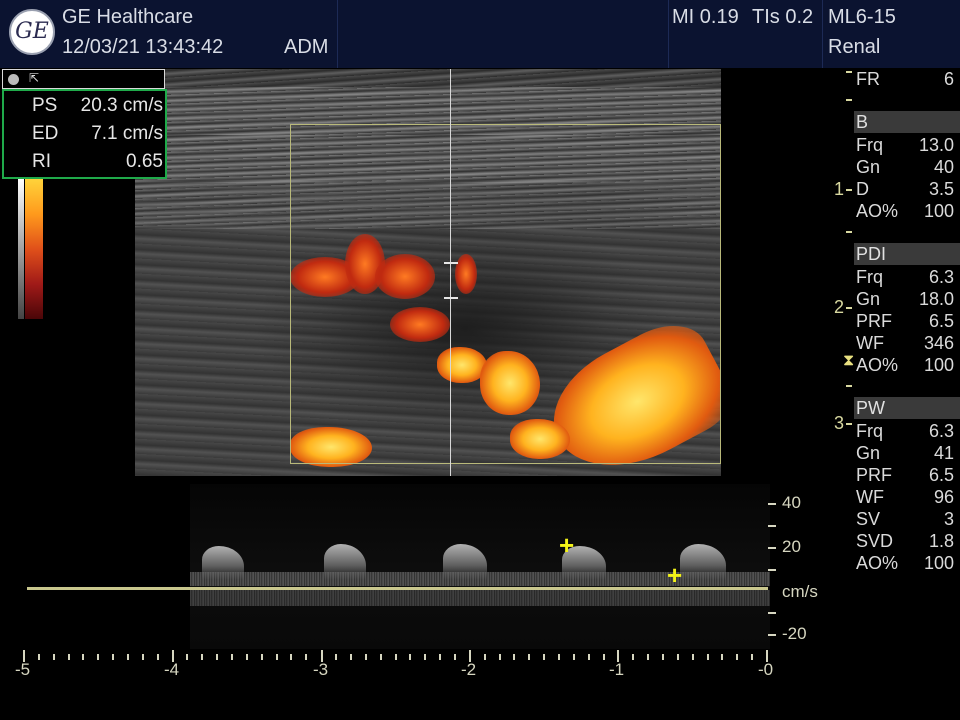 The height and width of the screenshot is (720, 960). Describe the element at coordinates (84, 134) in the screenshot. I see `measurement-results: PS 20.3 cm/s ED 7.1 cm/s RI 0.65` at that location.